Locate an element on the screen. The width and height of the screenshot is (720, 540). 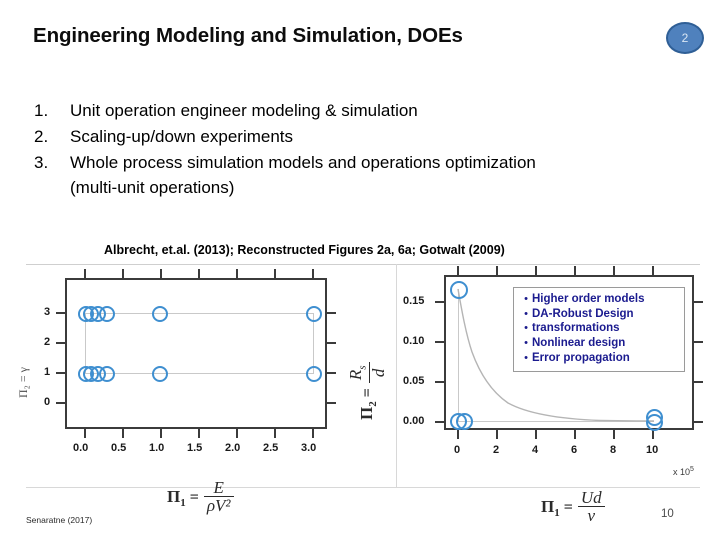
pi-subscript: 2 is located at coordinates (373, 404).